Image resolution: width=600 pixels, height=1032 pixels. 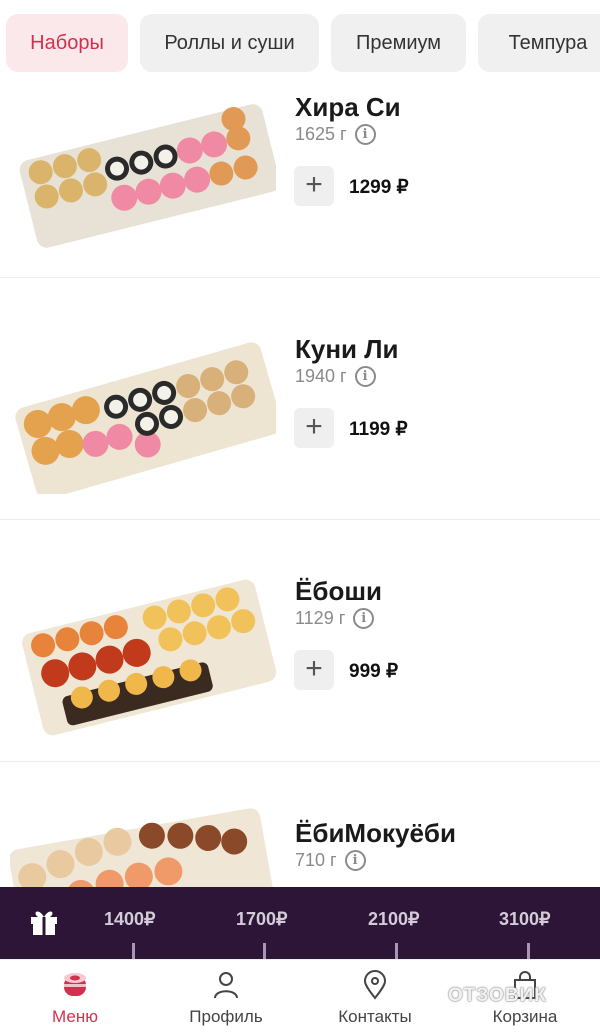 I want to click on tab-sets: Наборы, so click(x=67, y=43).